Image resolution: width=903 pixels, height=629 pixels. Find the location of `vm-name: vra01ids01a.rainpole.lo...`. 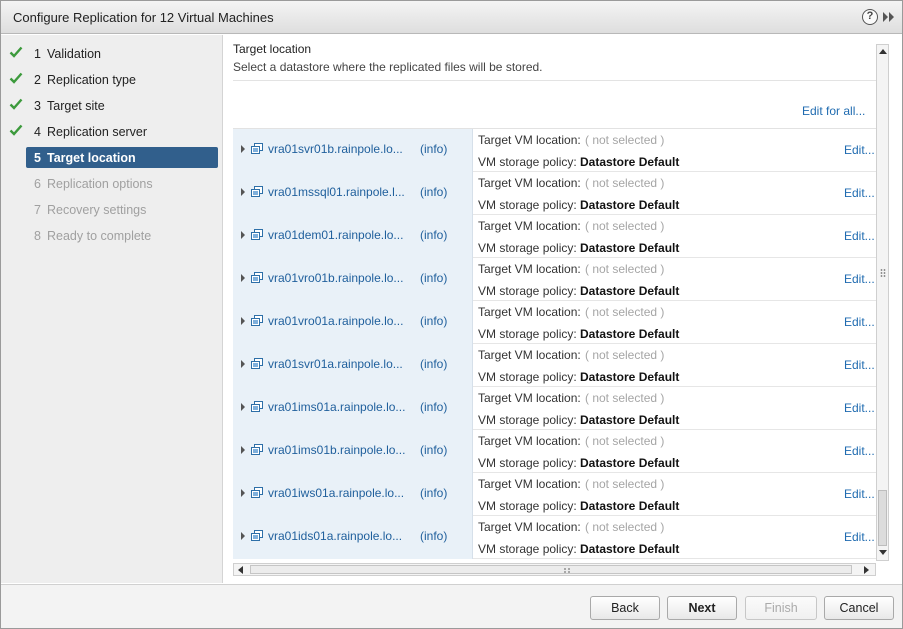

vm-name: vra01ids01a.rainpole.lo... is located at coordinates (335, 536).